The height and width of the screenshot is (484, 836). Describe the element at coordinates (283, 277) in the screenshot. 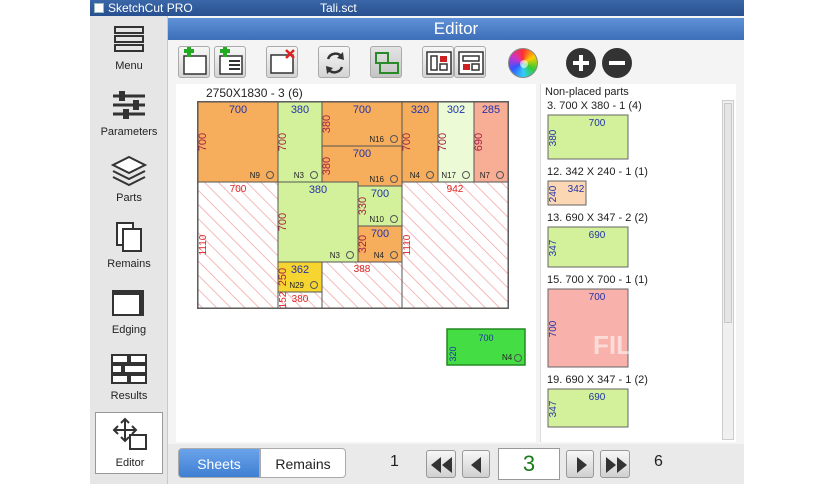

I see `part-height-label: 250` at that location.